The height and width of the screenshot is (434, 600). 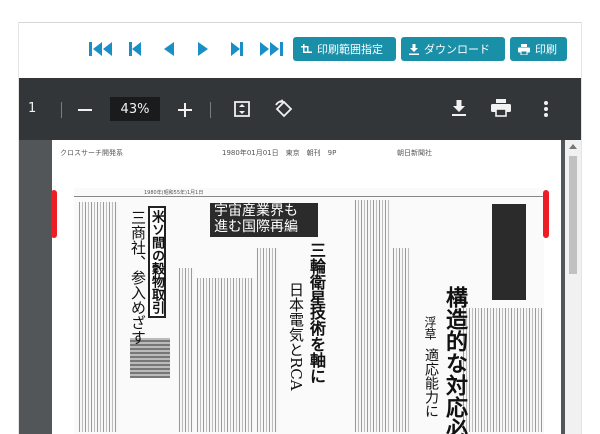 I want to click on headline-band, so click(x=509, y=252).